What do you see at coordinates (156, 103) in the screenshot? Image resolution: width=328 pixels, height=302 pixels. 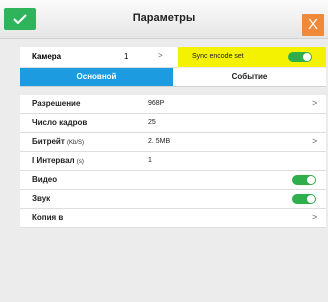 I see `resolution-value: 968P` at bounding box center [156, 103].